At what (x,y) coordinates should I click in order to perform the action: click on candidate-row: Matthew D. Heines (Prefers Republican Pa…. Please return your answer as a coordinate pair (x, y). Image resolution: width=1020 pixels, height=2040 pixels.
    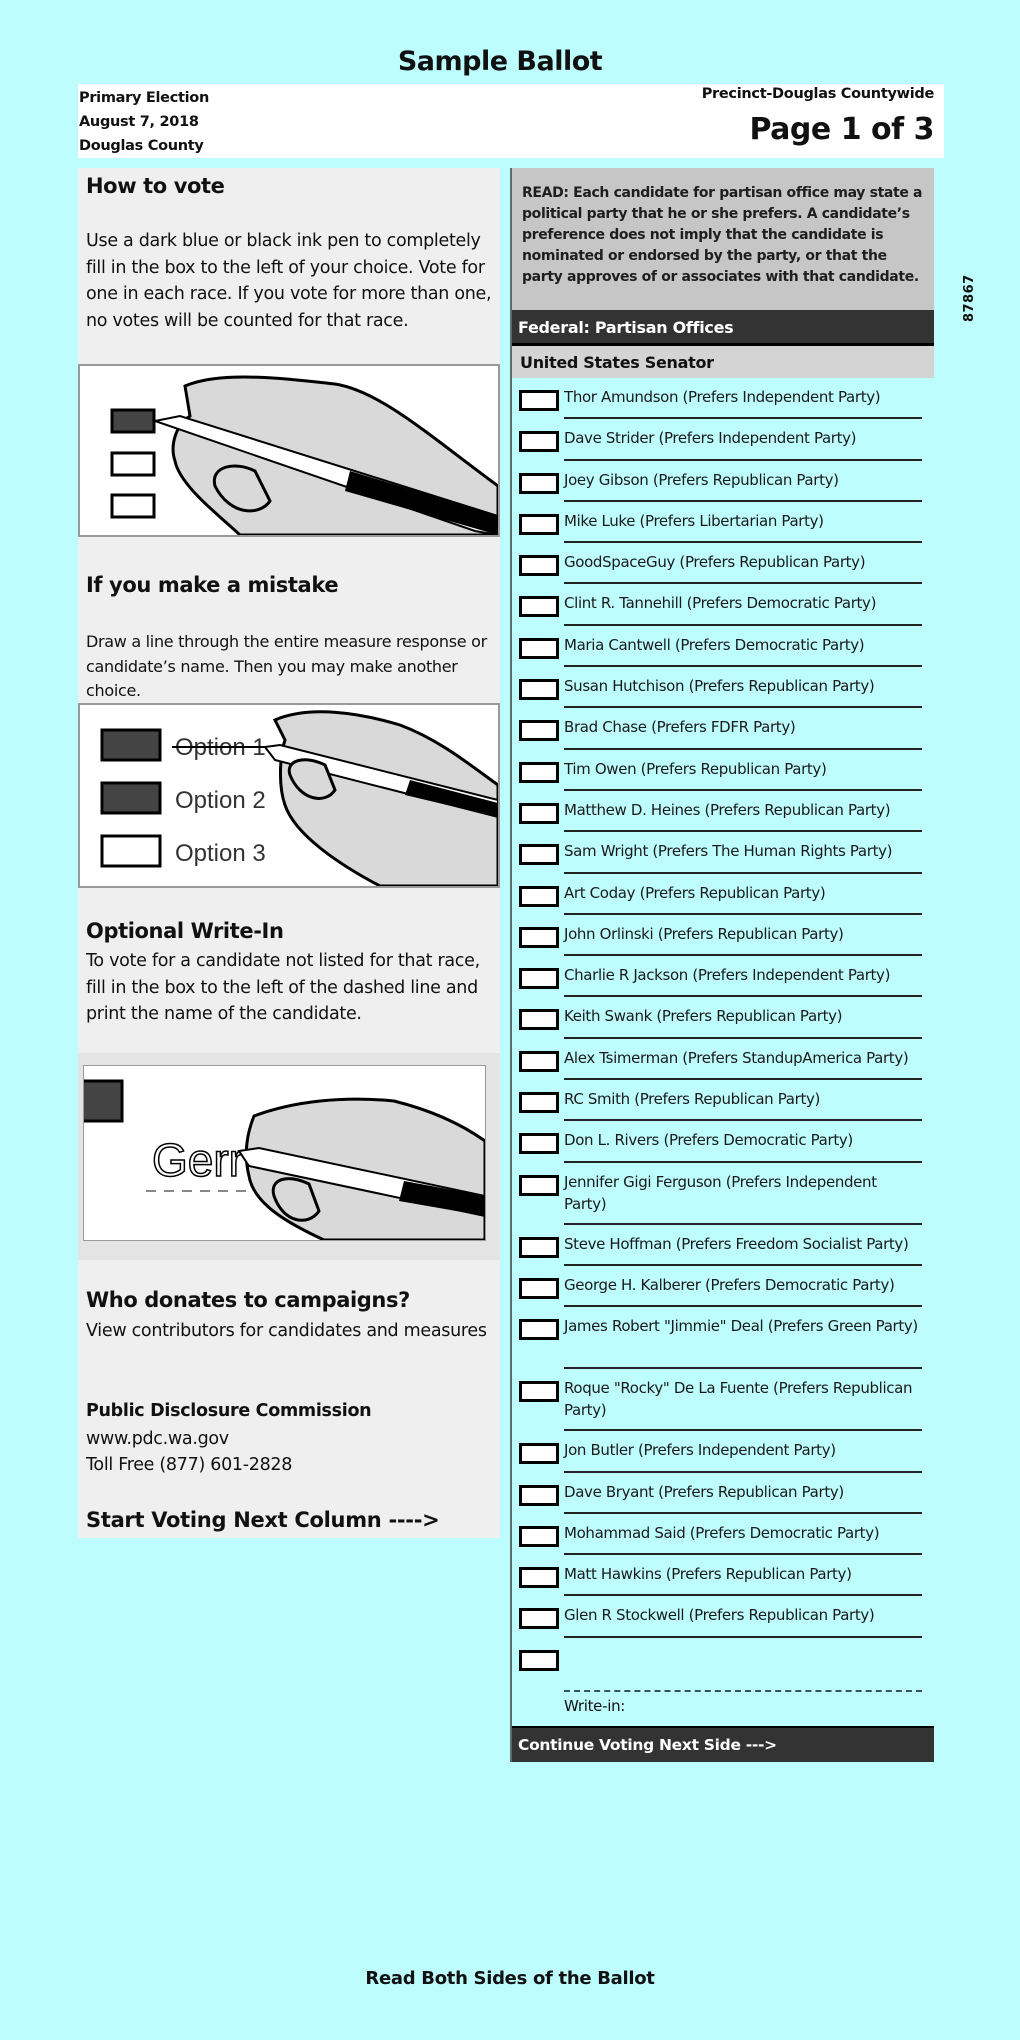
    Looking at the image, I should click on (723, 812).